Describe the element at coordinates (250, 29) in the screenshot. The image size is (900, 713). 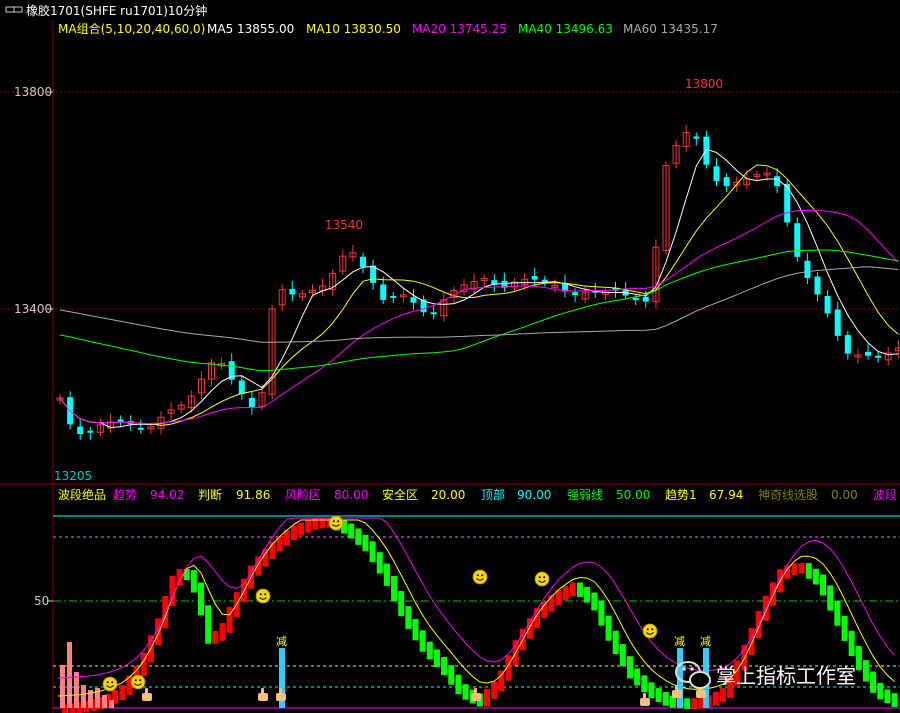
I see `ma5-label: MA5 13855.00` at that location.